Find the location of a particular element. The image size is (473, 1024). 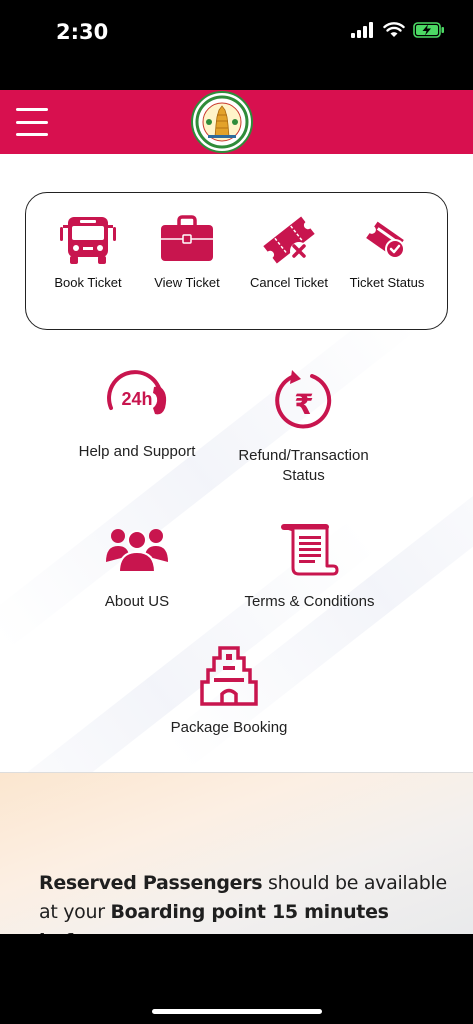

banner-text-2: at your is located at coordinates (75, 912).